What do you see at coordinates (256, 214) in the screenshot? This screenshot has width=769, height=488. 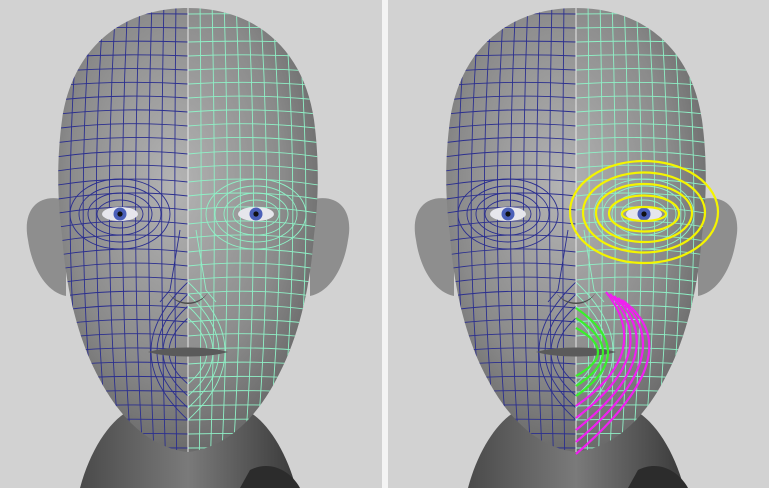 I see `eye-right` at bounding box center [256, 214].